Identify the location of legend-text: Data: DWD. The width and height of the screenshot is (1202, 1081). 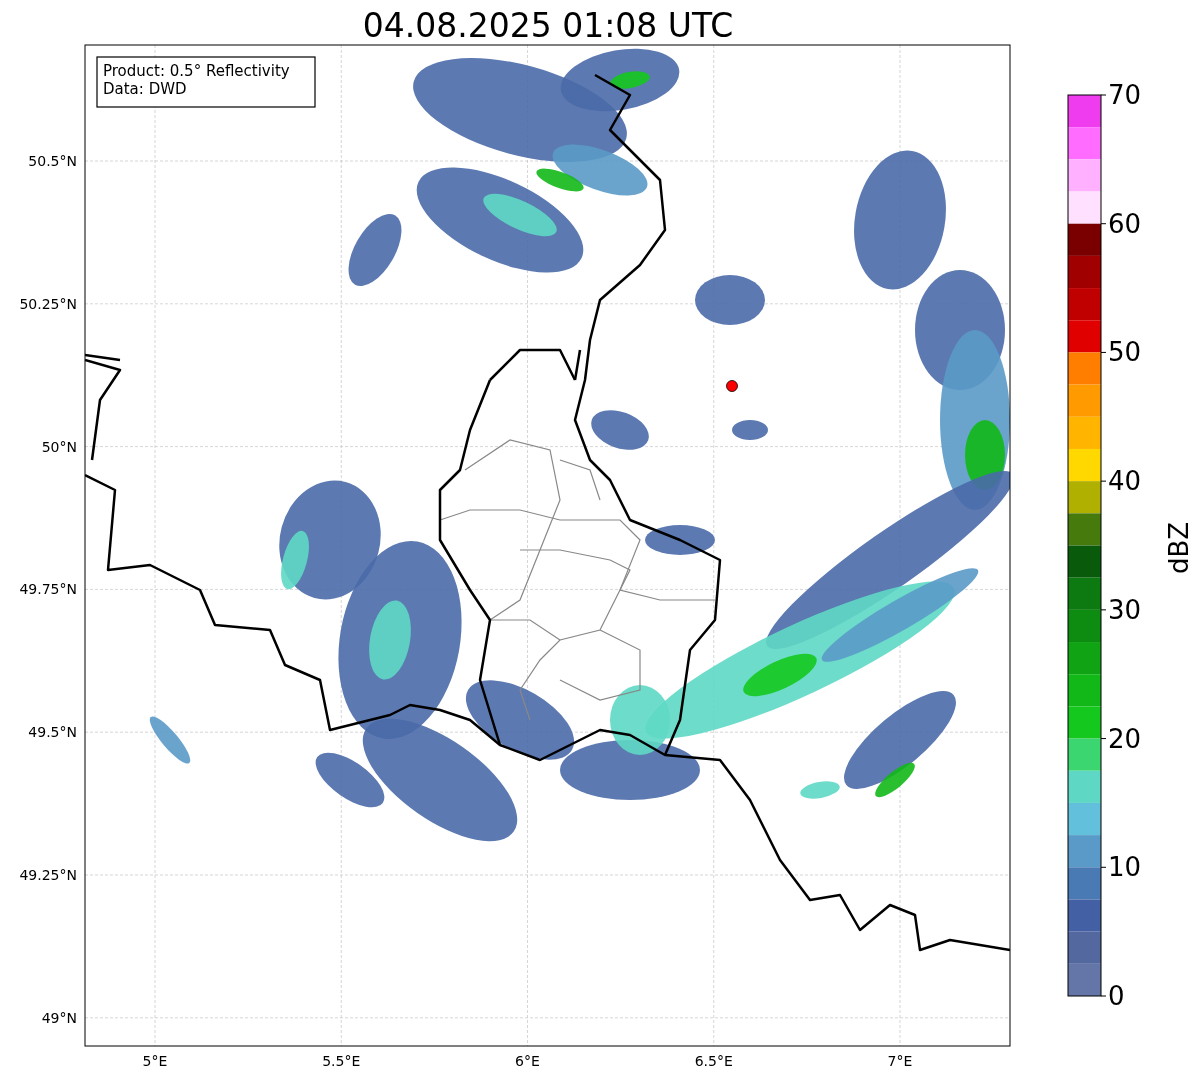
(145, 89).